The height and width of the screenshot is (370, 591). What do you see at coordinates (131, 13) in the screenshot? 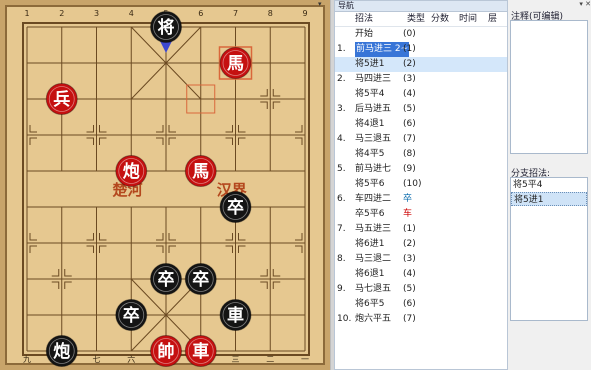
I see `file-label-top: 4` at bounding box center [131, 13].